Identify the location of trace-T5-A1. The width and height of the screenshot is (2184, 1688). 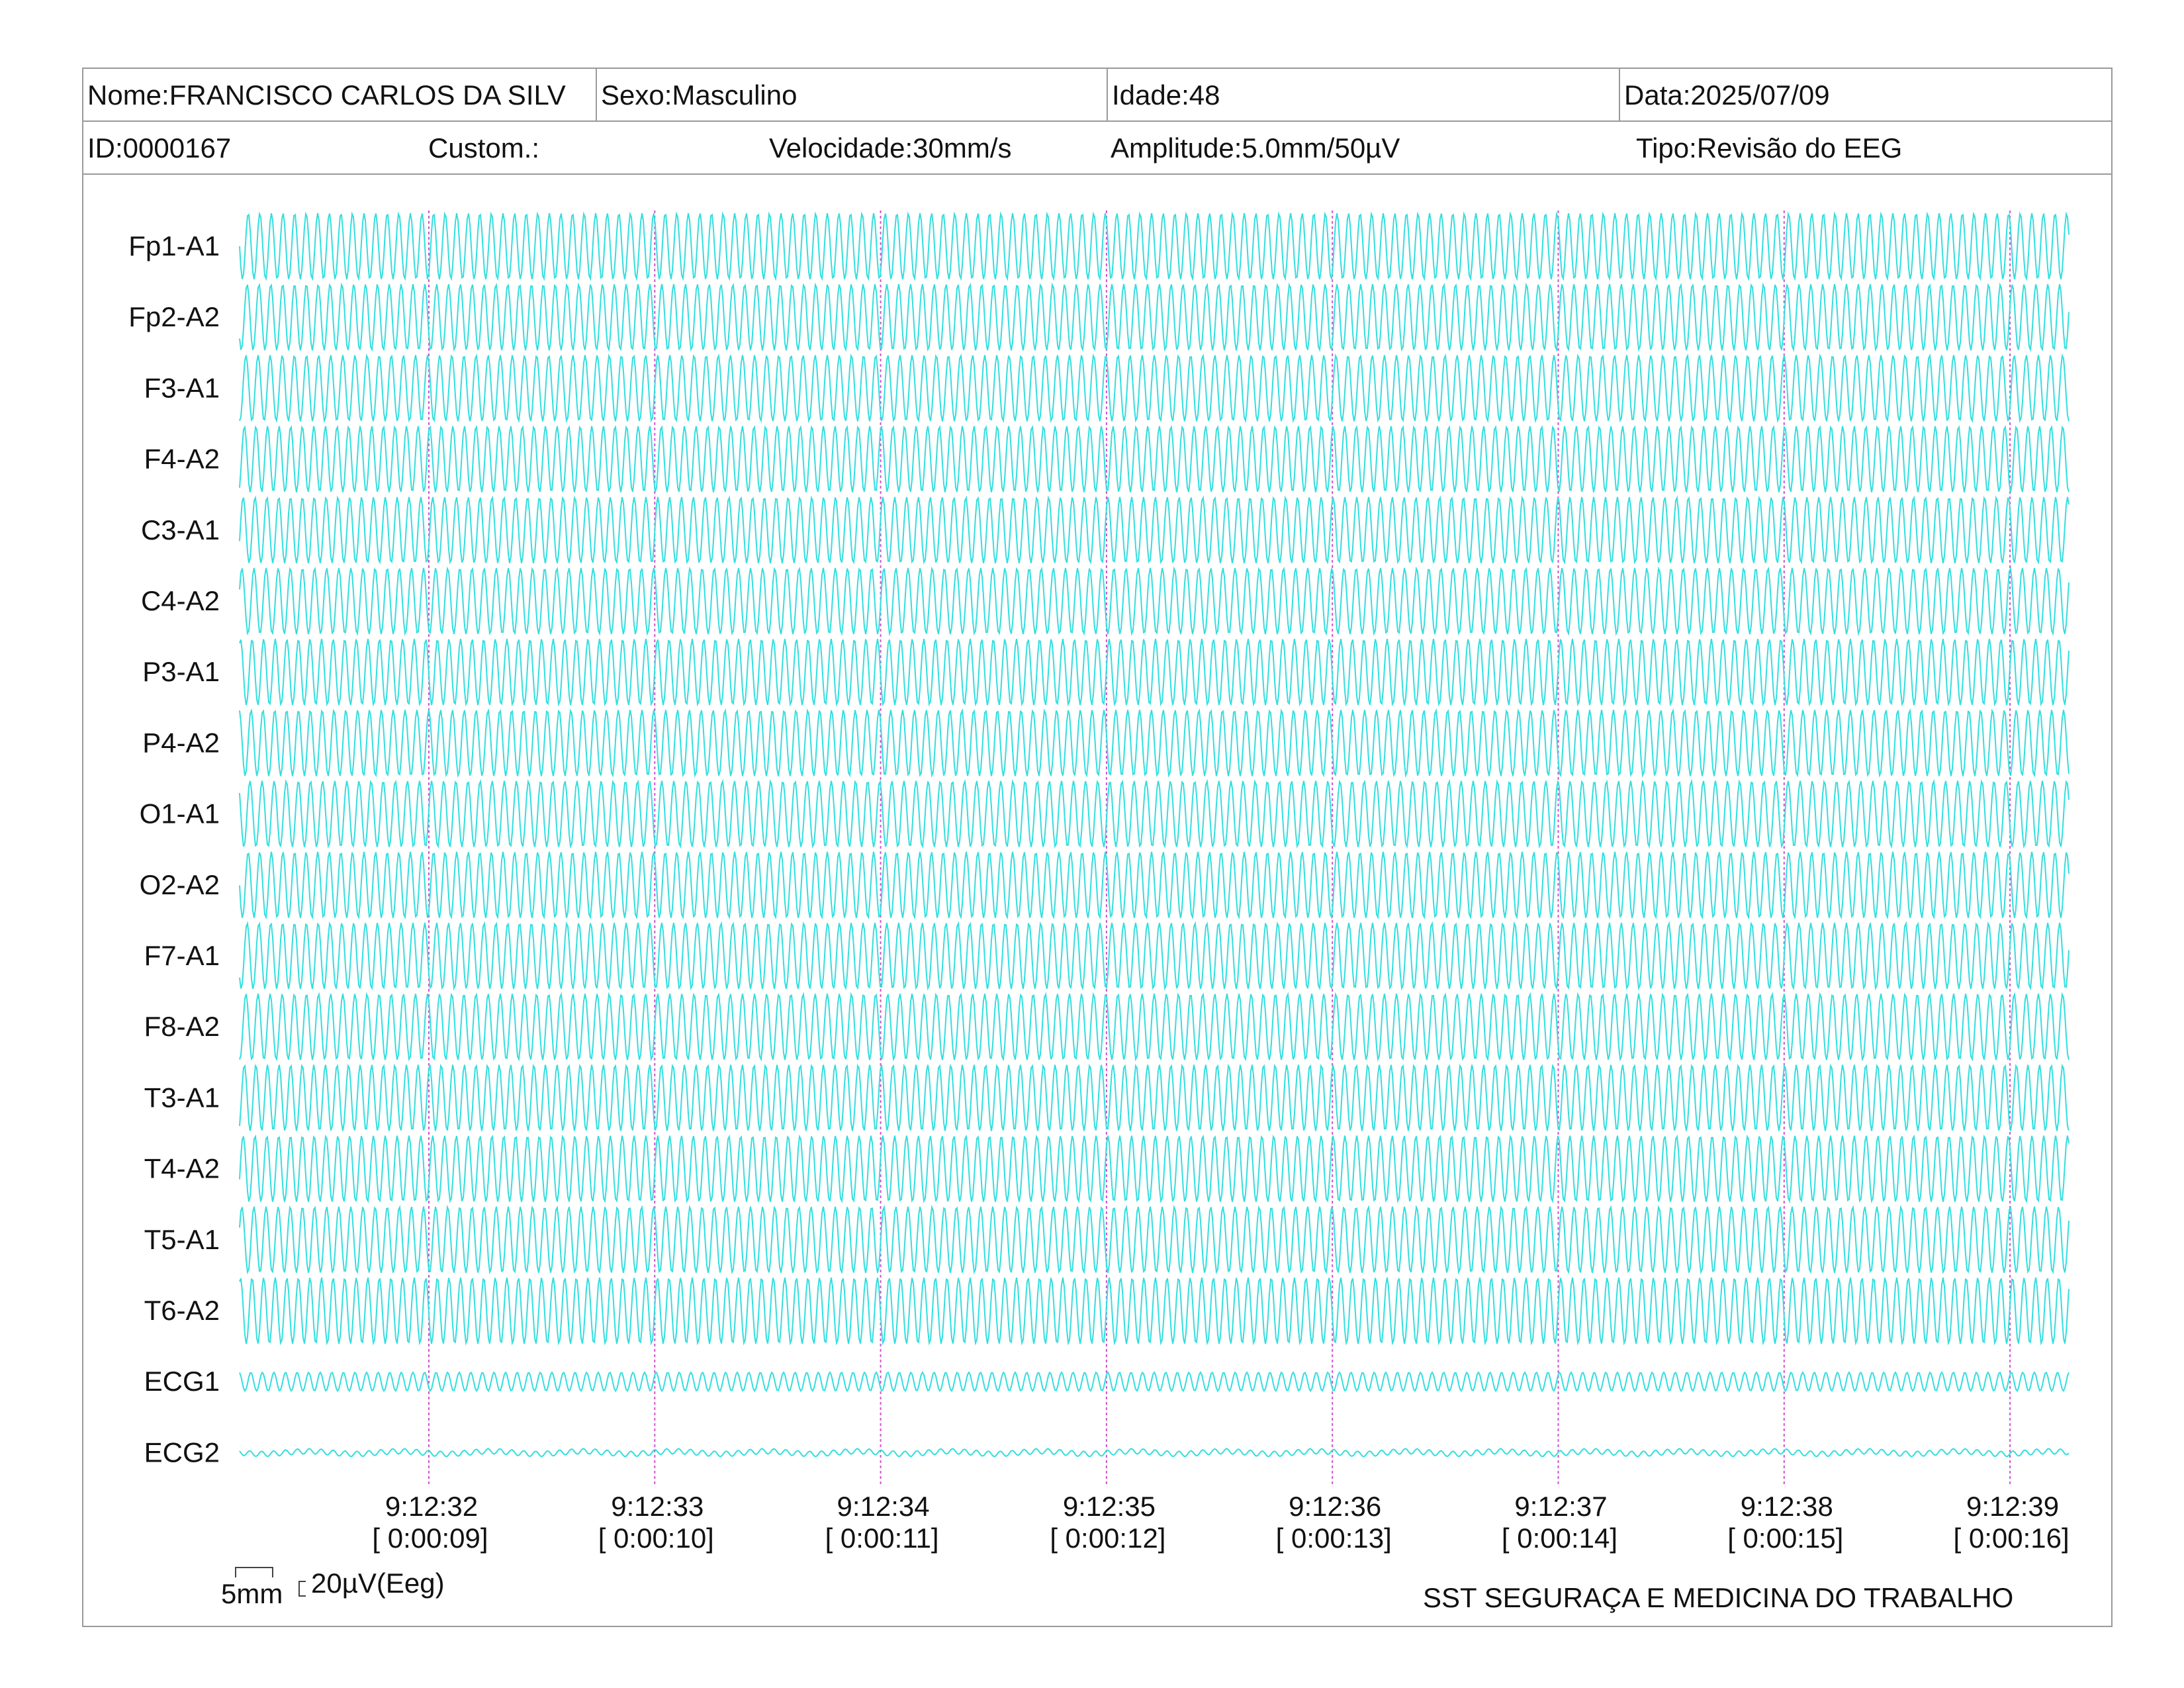
(1154, 1239).